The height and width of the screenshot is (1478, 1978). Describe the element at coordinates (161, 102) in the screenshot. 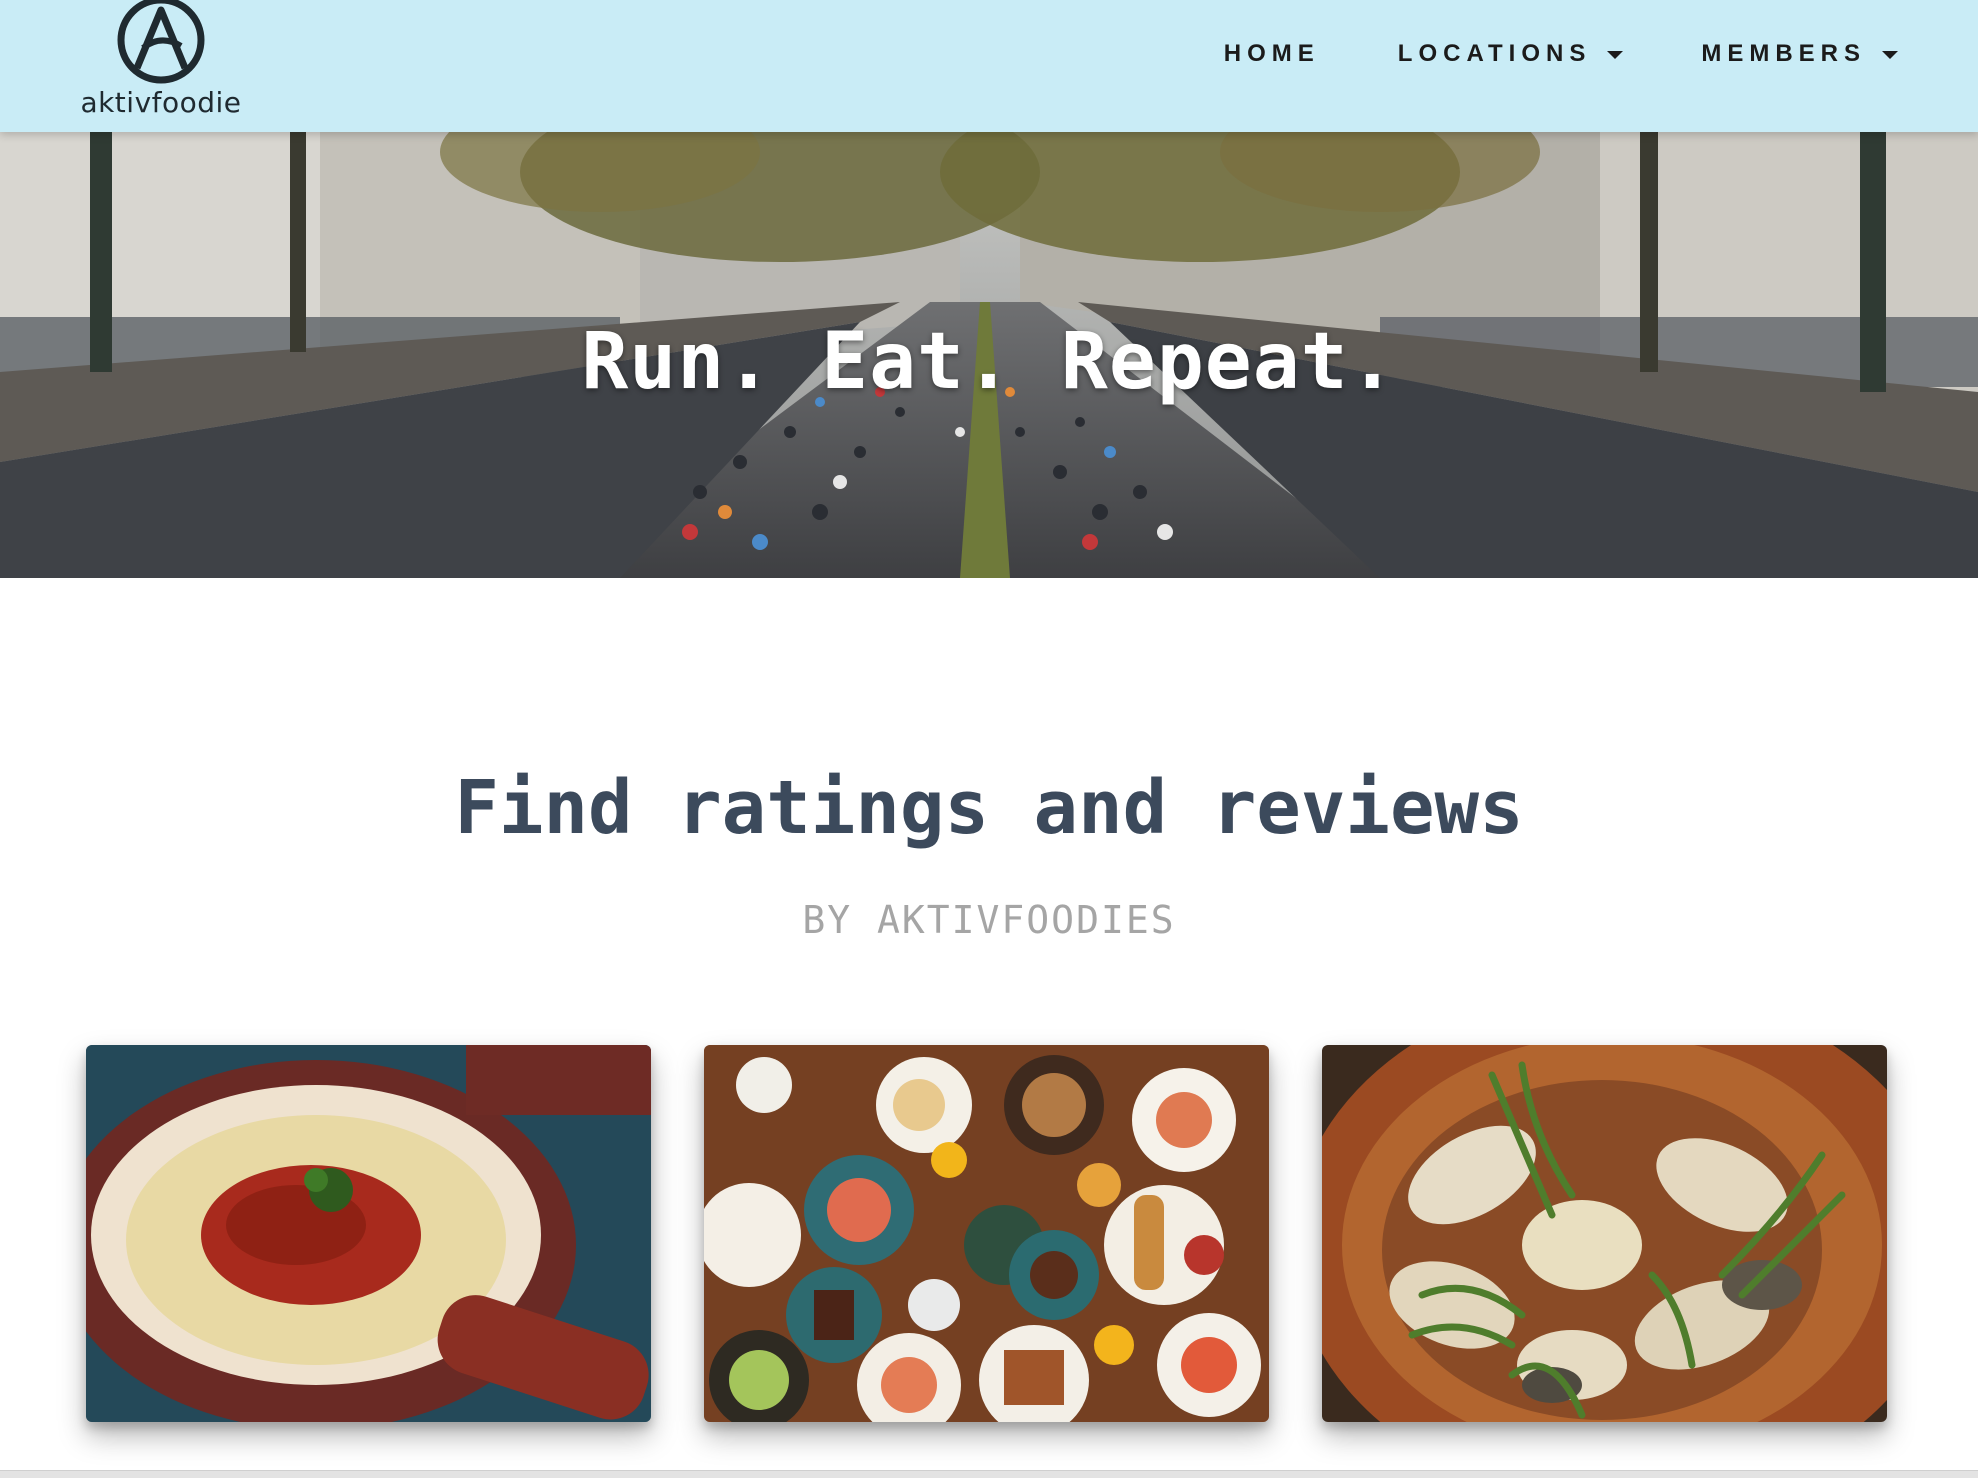

I see `brand-name: aktivfoodie` at that location.